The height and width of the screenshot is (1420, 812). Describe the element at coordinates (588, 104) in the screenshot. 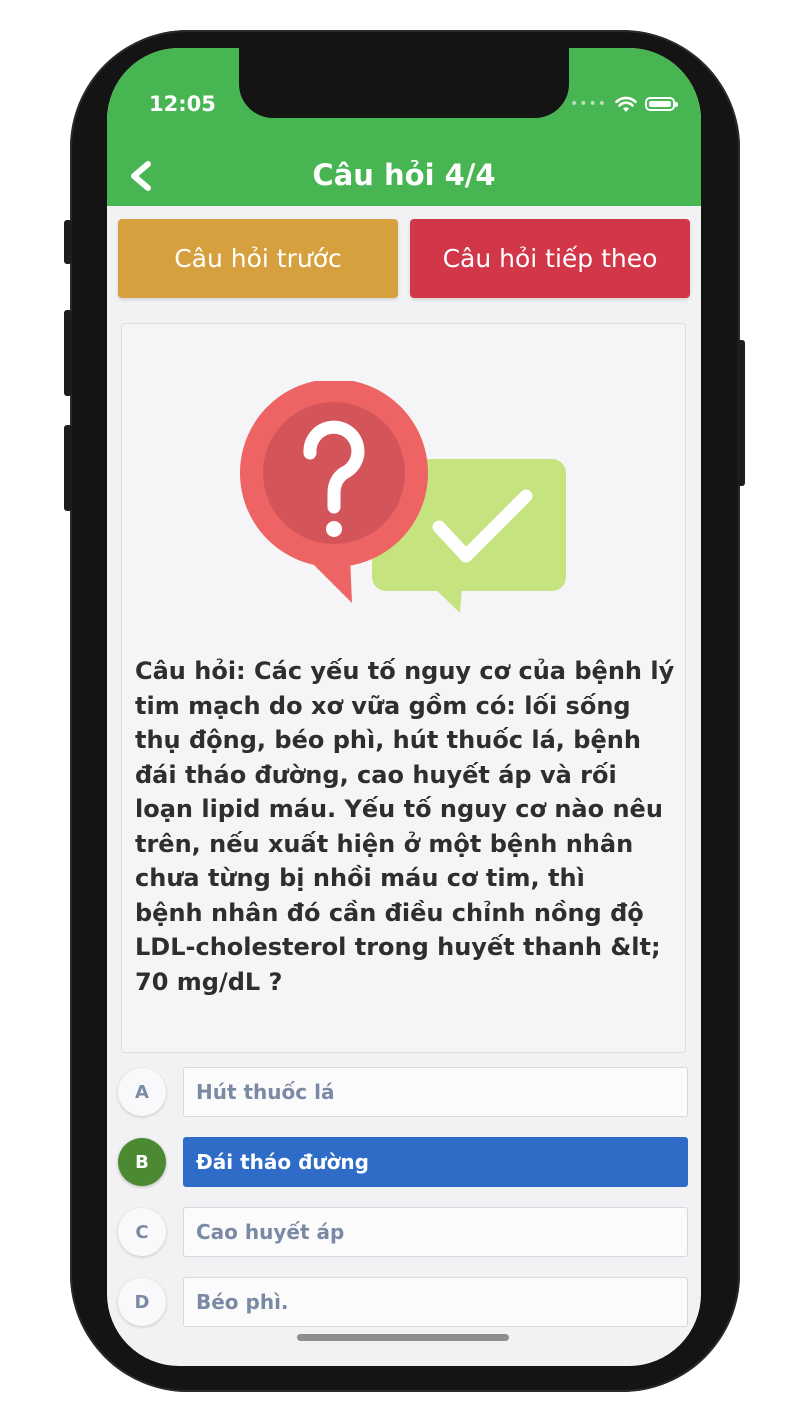

I see `signal-dots-icon: ••••` at that location.